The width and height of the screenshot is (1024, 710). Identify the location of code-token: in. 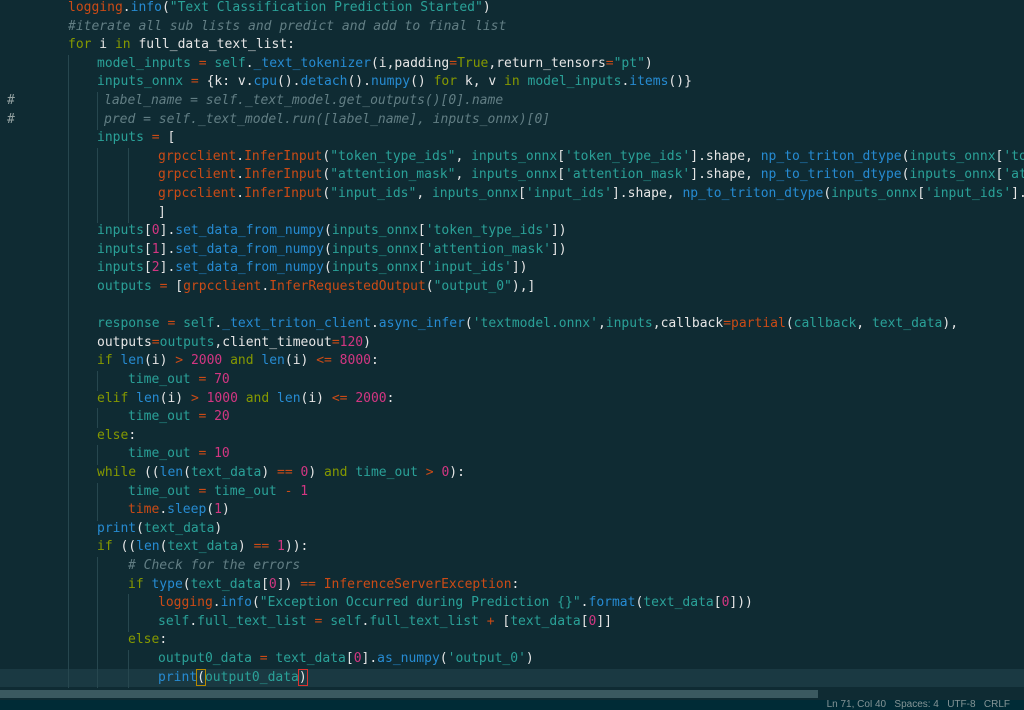
(512, 82).